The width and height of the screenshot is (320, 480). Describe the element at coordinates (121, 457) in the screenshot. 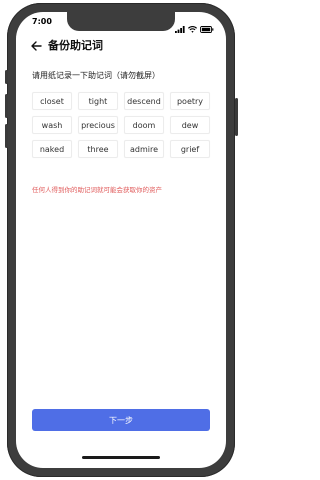

I see `home-indicator` at that location.